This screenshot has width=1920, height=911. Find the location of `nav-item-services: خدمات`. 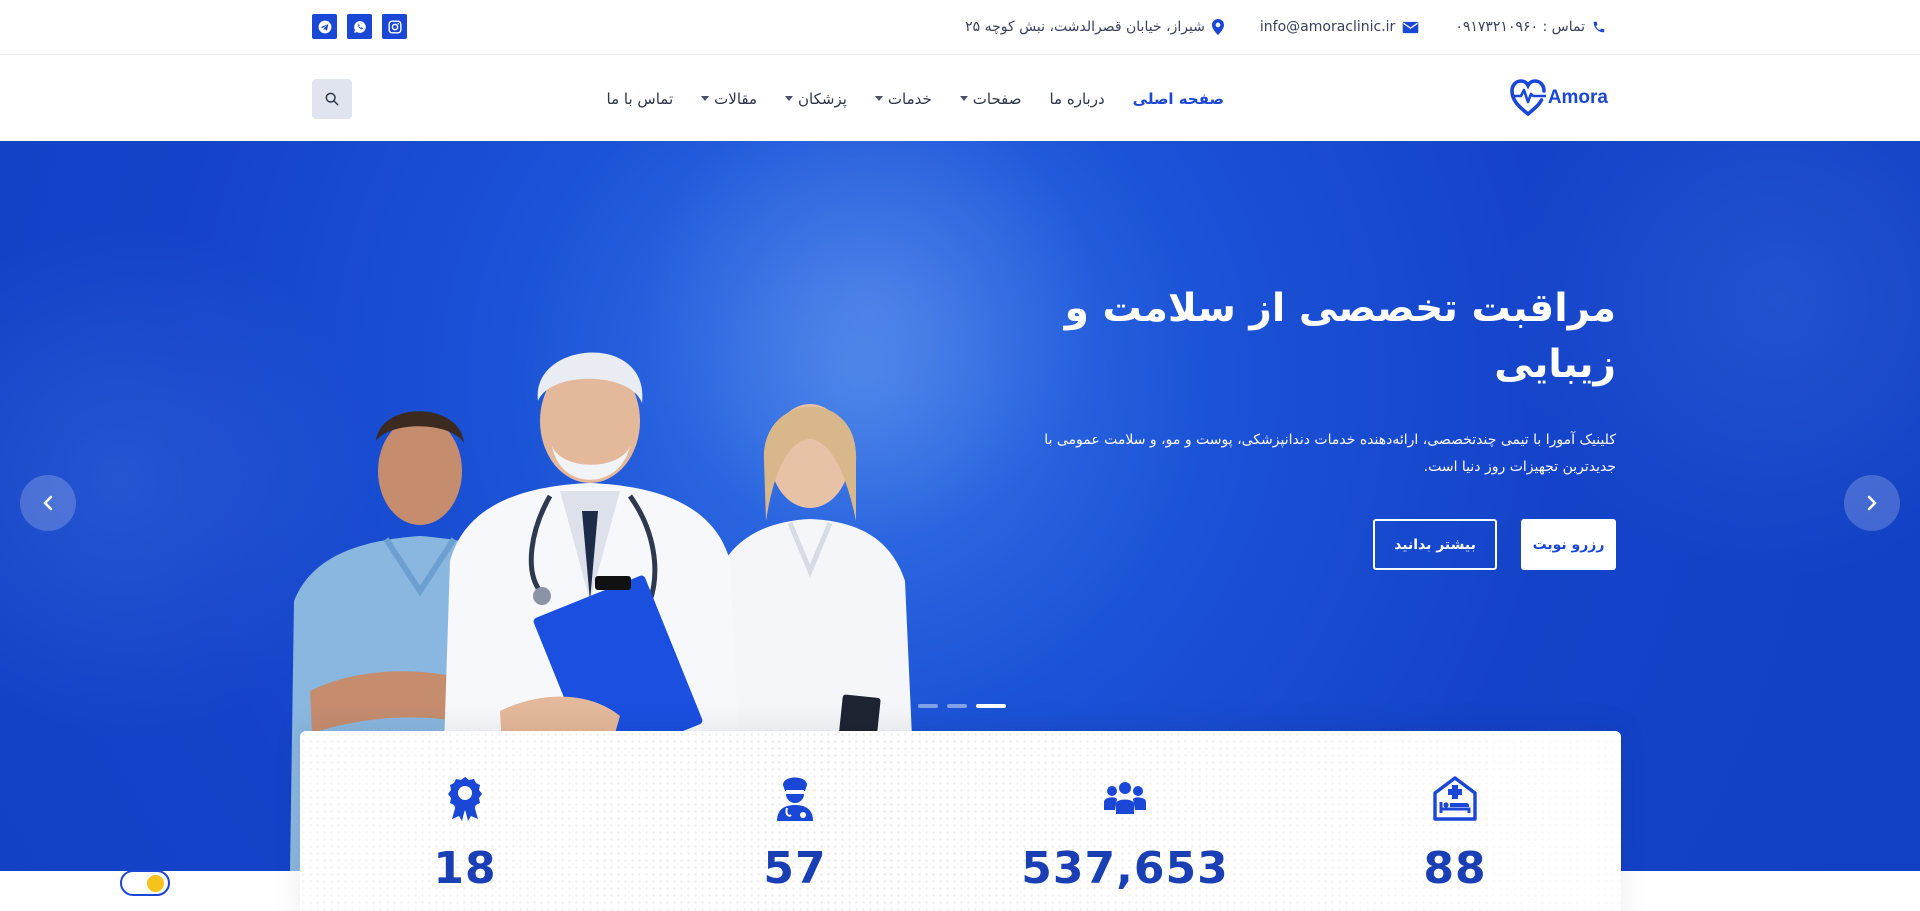

nav-item-services: خدمات is located at coordinates (903, 98).